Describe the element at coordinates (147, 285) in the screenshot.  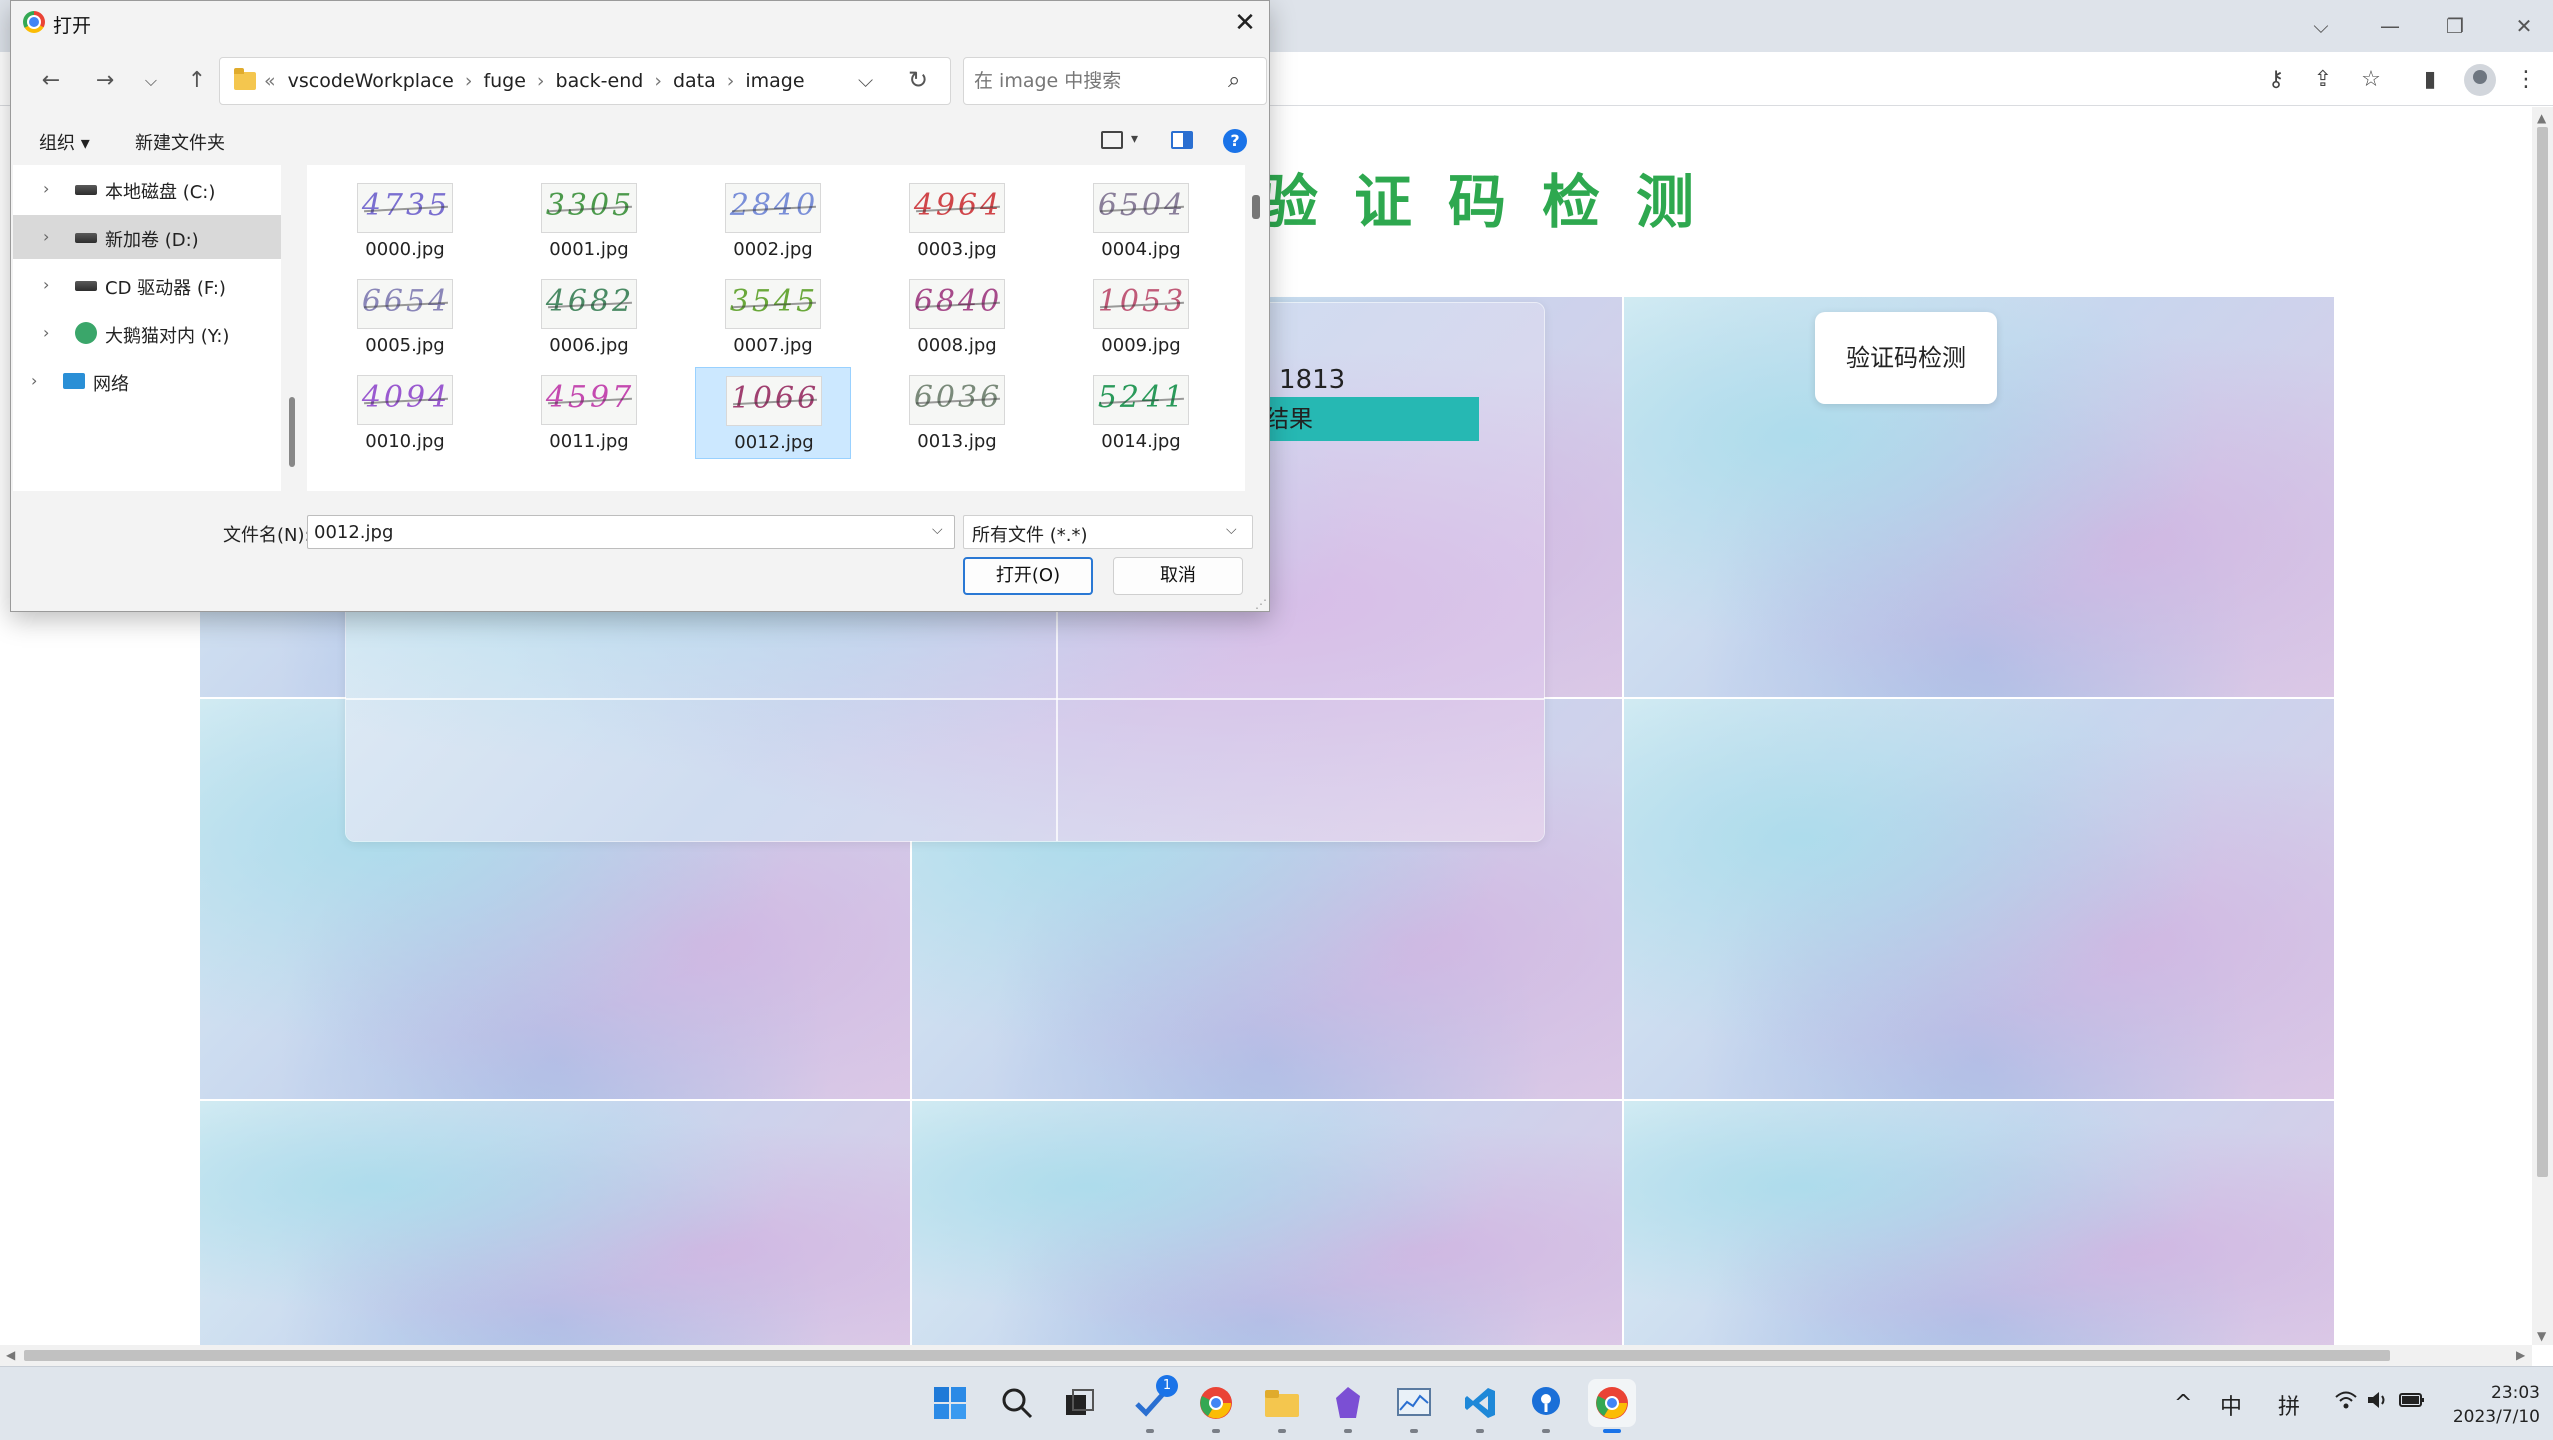
I see `tree-item-f-drive: › CD 驱动器 (F:)` at that location.